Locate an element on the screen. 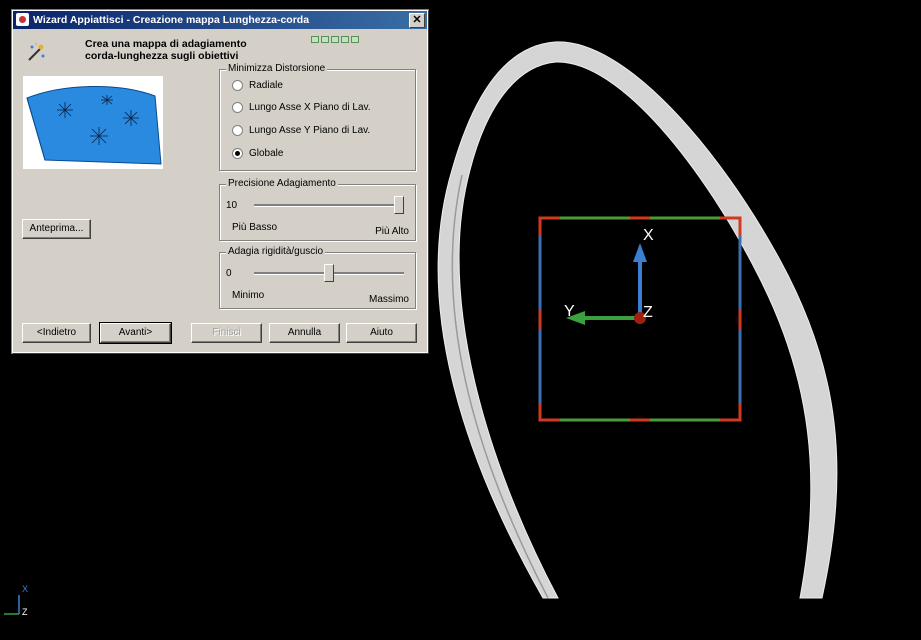 The image size is (921, 640). header-line-2: corda-lunghezza sugli obiettivi is located at coordinates (162, 56).